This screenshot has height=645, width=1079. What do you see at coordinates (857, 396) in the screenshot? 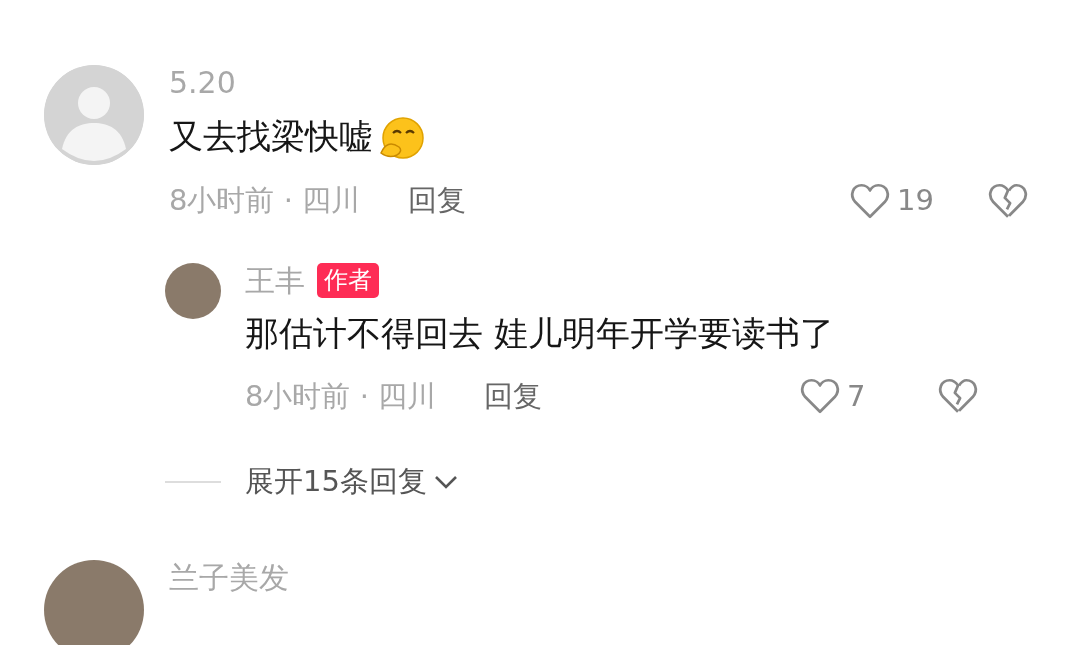
I see `like-count: 7` at bounding box center [857, 396].